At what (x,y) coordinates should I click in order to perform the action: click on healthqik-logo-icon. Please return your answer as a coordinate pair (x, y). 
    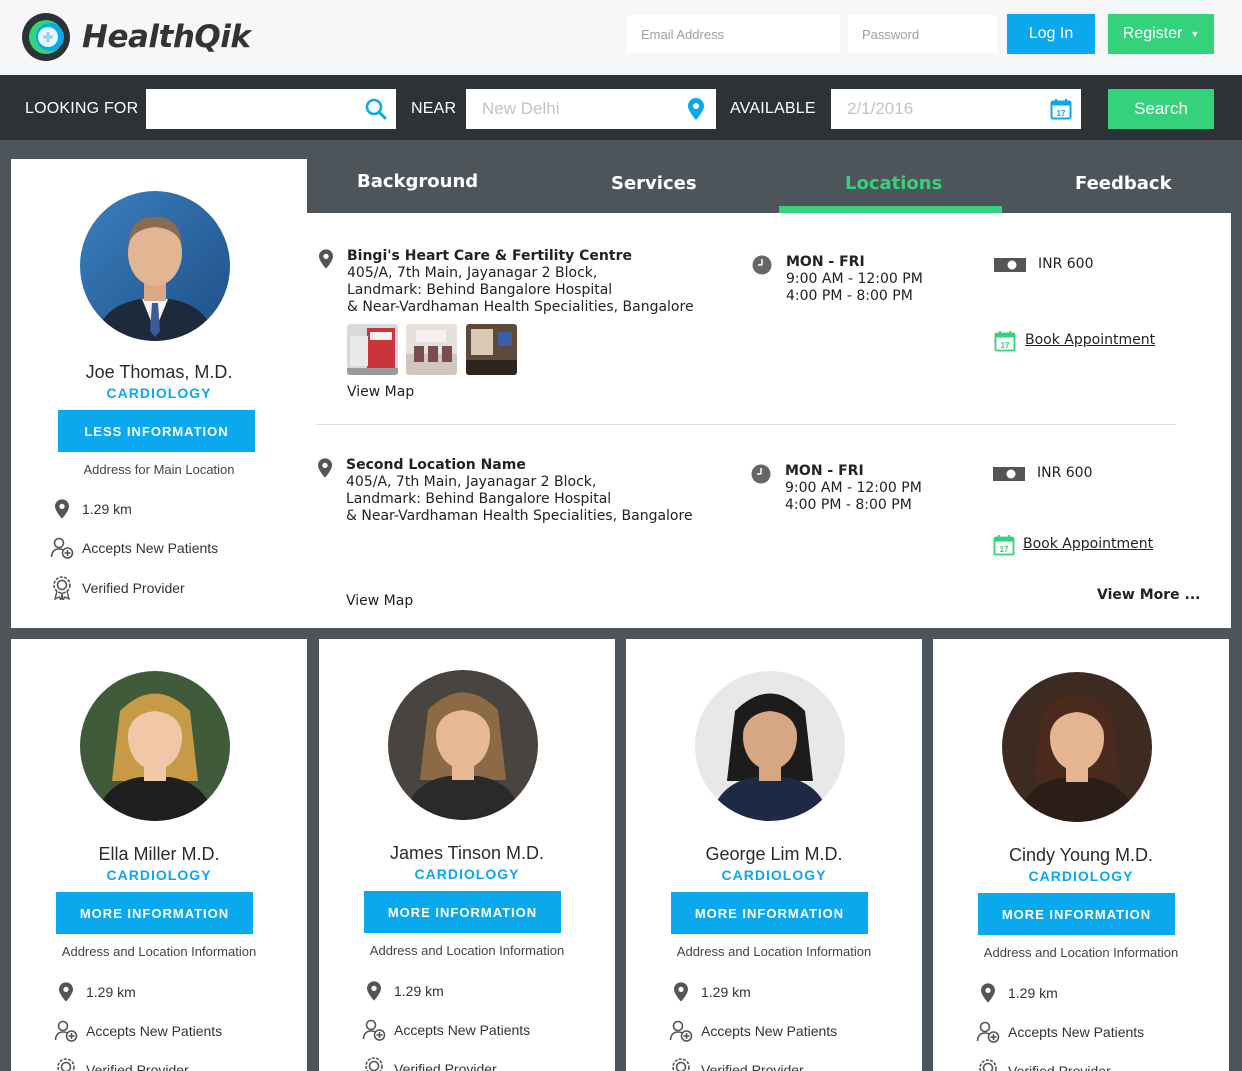
    Looking at the image, I should click on (46, 37).